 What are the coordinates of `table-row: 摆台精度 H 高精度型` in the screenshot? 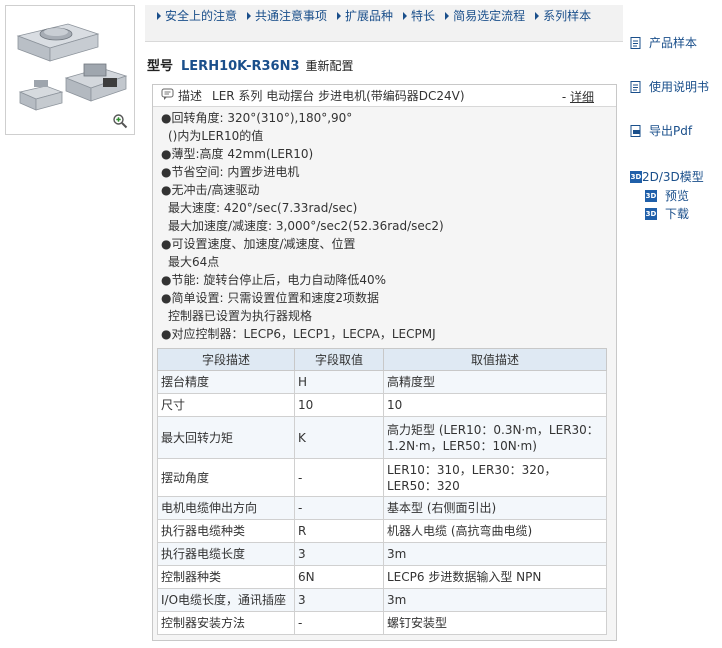 It's located at (382, 382).